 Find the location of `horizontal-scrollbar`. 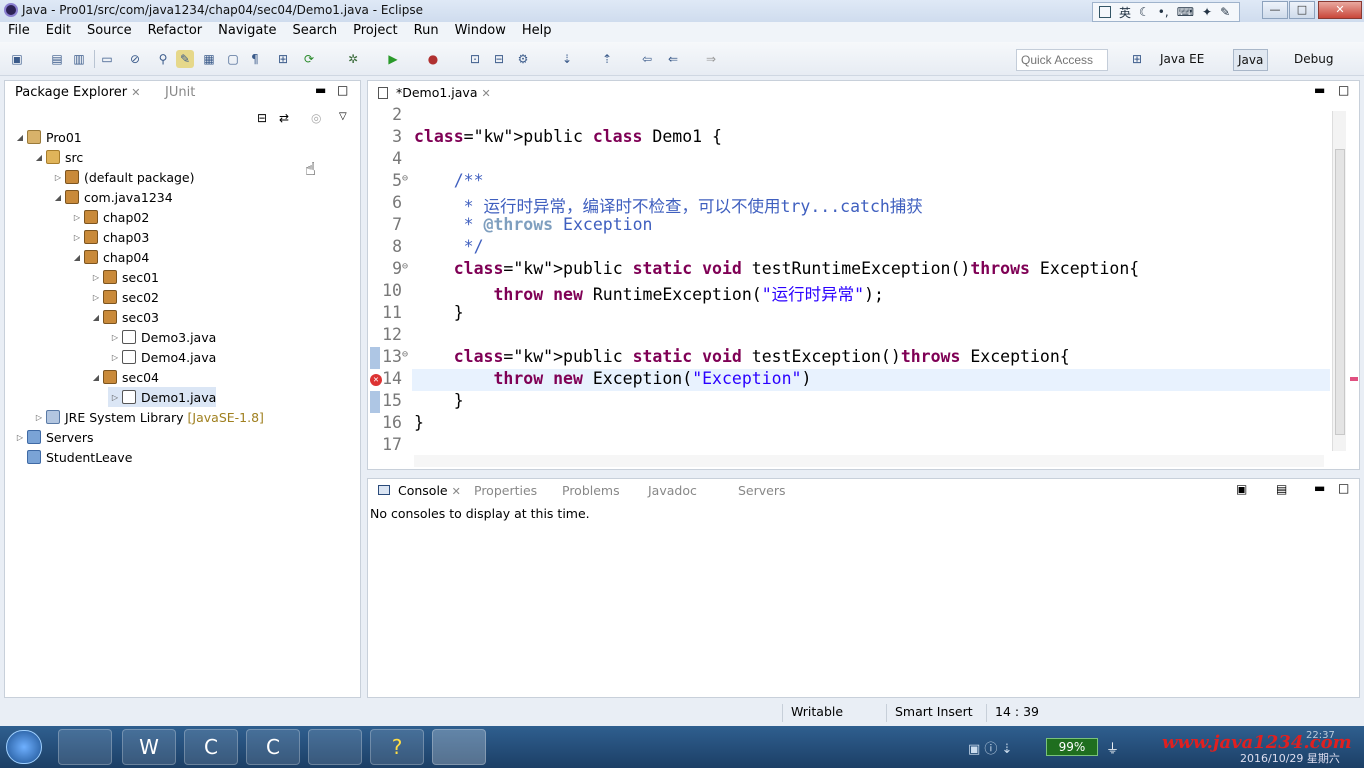

horizontal-scrollbar is located at coordinates (869, 461).